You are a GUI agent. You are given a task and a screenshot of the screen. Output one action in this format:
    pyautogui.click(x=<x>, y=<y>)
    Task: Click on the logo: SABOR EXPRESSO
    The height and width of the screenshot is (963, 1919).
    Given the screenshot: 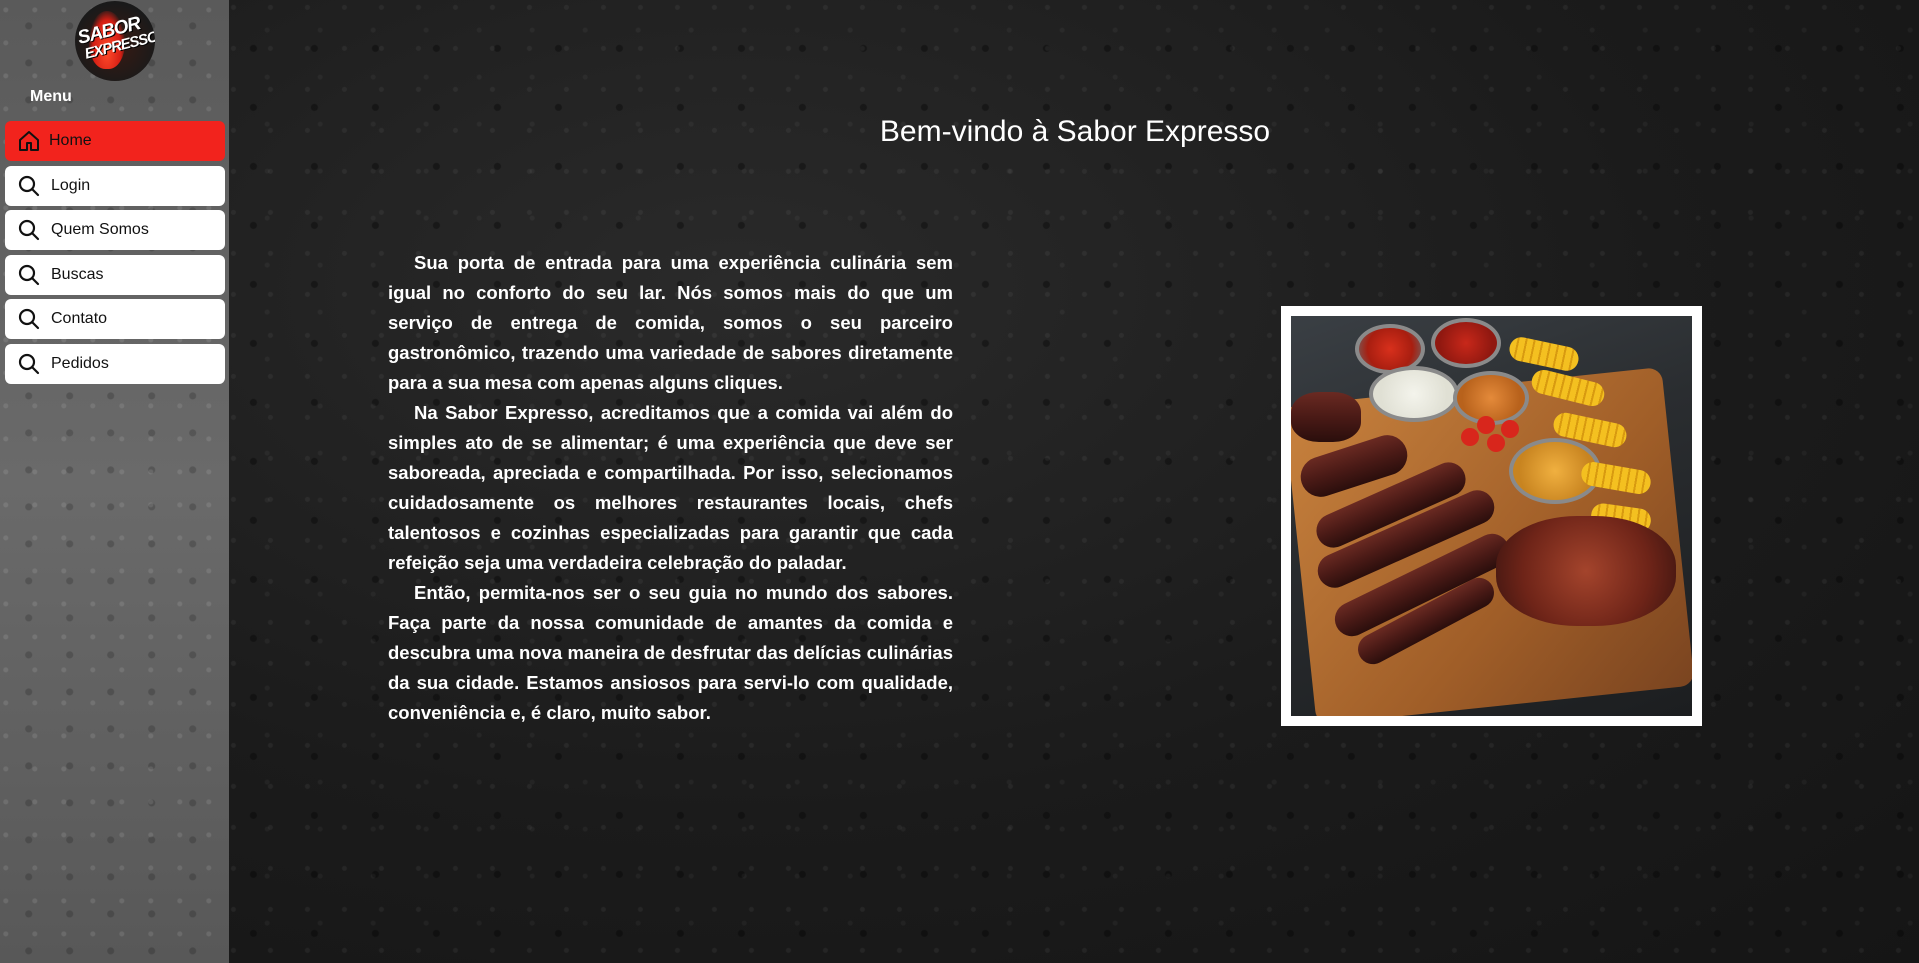 What is the action you would take?
    pyautogui.click(x=115, y=41)
    